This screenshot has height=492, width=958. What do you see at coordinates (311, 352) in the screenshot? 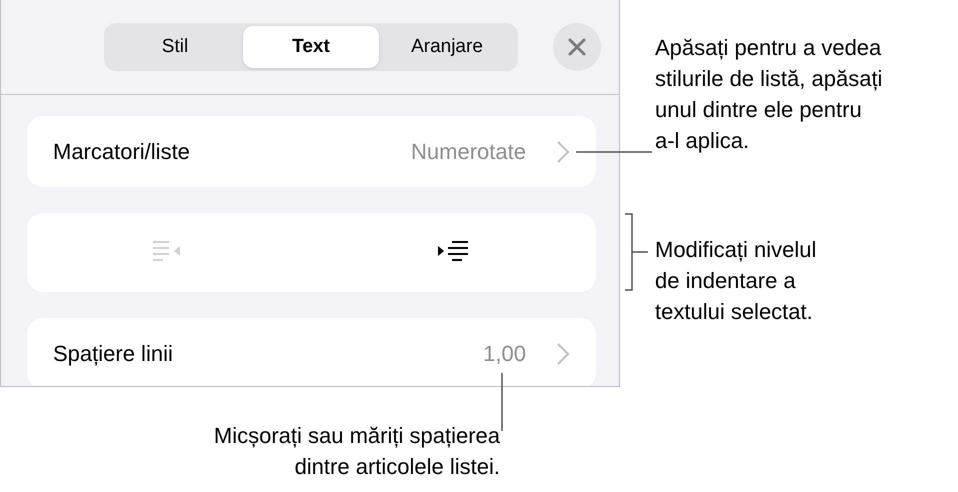
I see `settings-row: Spațiere linii 1,00` at bounding box center [311, 352].